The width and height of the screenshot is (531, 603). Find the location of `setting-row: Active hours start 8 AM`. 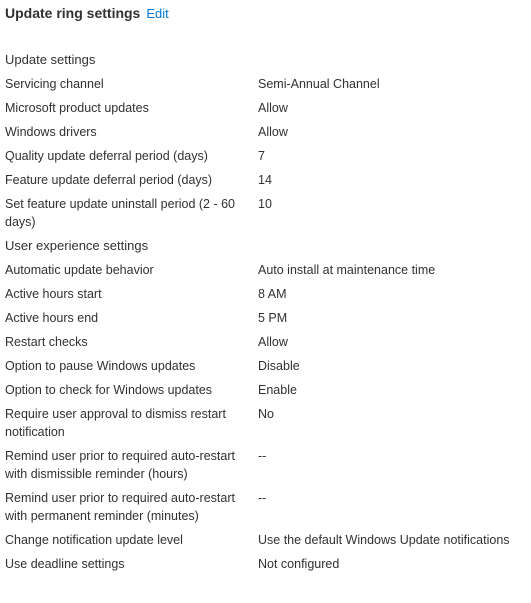

setting-row: Active hours start 8 AM is located at coordinates (268, 294).